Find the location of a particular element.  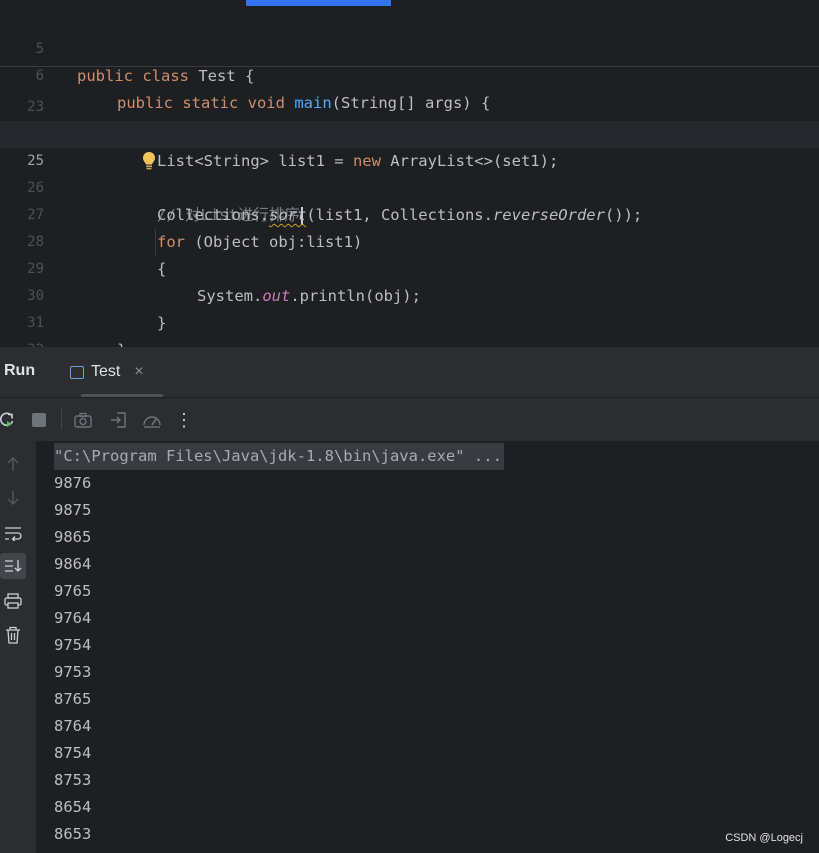

code-line: 23 } is located at coordinates (409, 105).